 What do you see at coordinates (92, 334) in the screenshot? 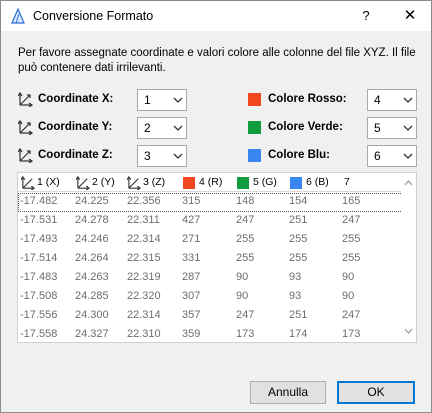
I see `cell: 24.327` at bounding box center [92, 334].